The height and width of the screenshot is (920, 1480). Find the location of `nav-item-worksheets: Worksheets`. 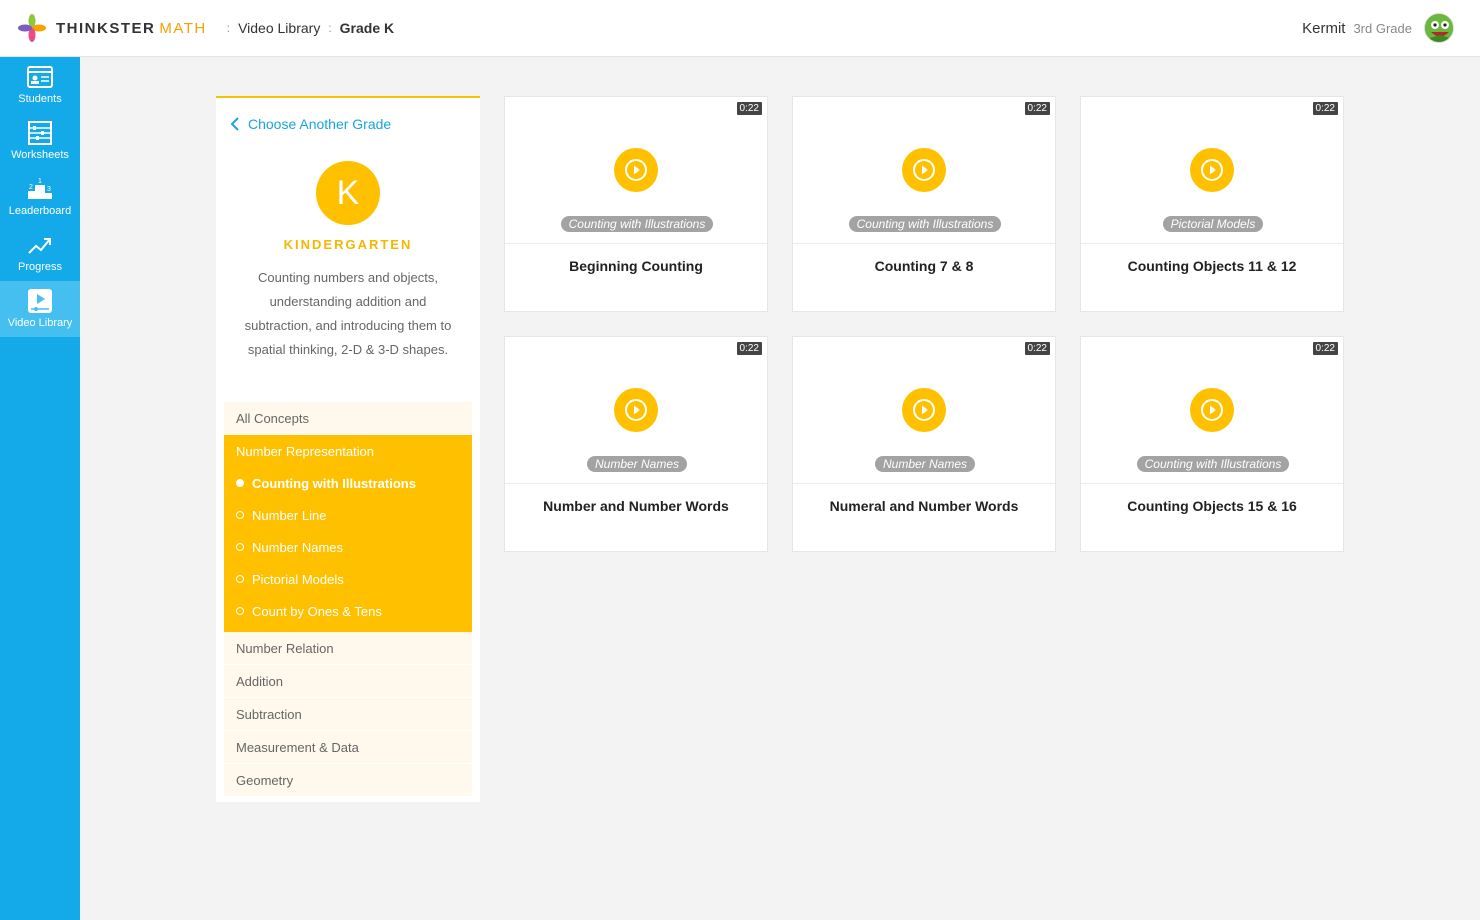

nav-item-worksheets: Worksheets is located at coordinates (40, 141).